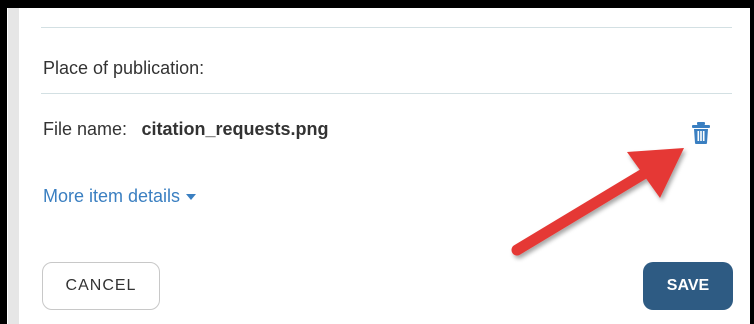  What do you see at coordinates (752, 162) in the screenshot?
I see `window-frame-right` at bounding box center [752, 162].